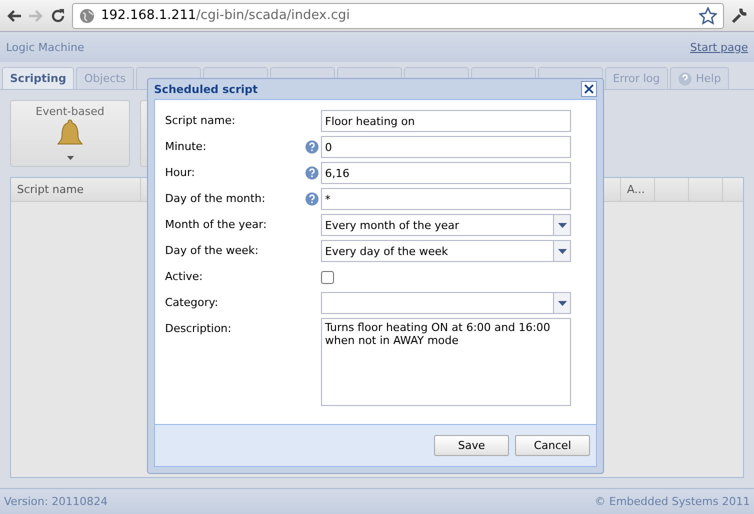 This screenshot has width=754, height=514. I want to click on field-label: Description:, so click(198, 328).